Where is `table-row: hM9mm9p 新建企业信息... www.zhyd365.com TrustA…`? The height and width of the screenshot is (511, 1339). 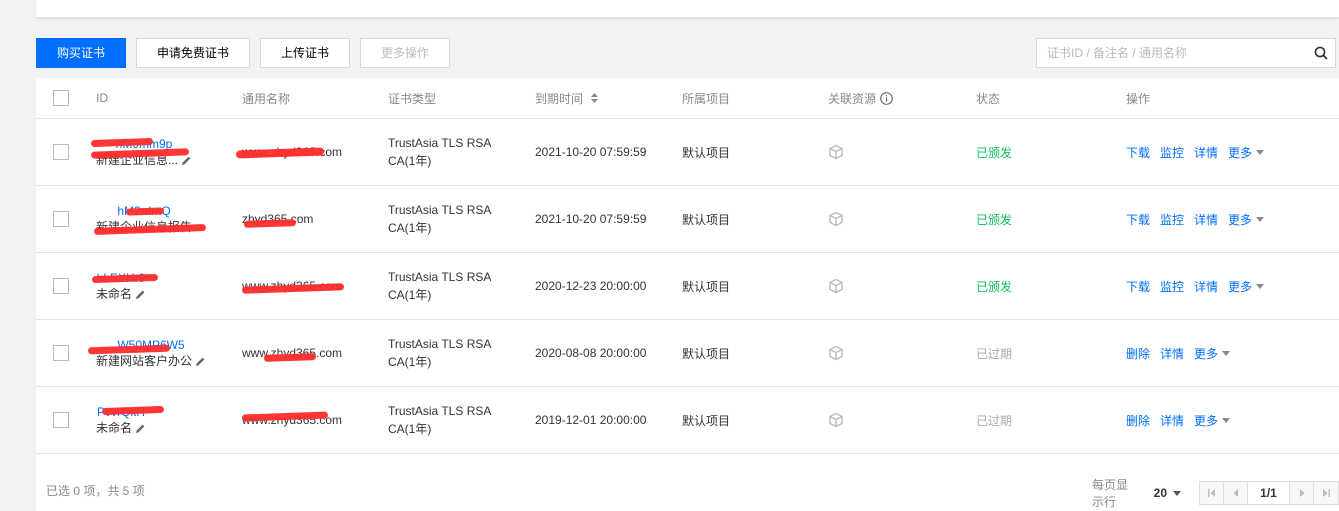 table-row: hM9mm9p 新建企业信息... www.zhyd365.com TrustA… is located at coordinates (687, 152).